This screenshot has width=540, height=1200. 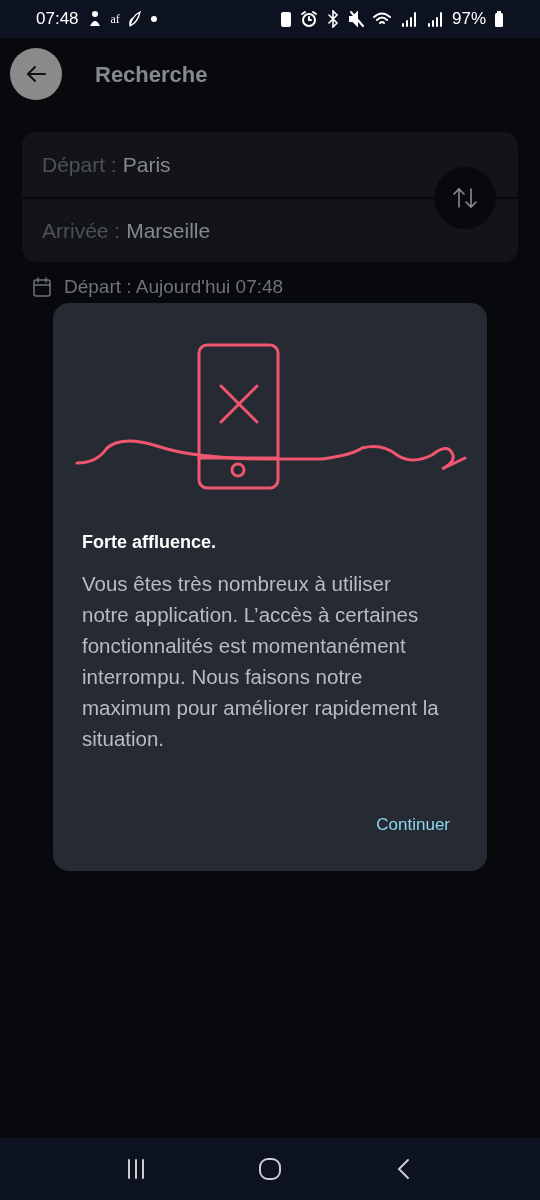 I want to click on mute-icon, so click(x=355, y=19).